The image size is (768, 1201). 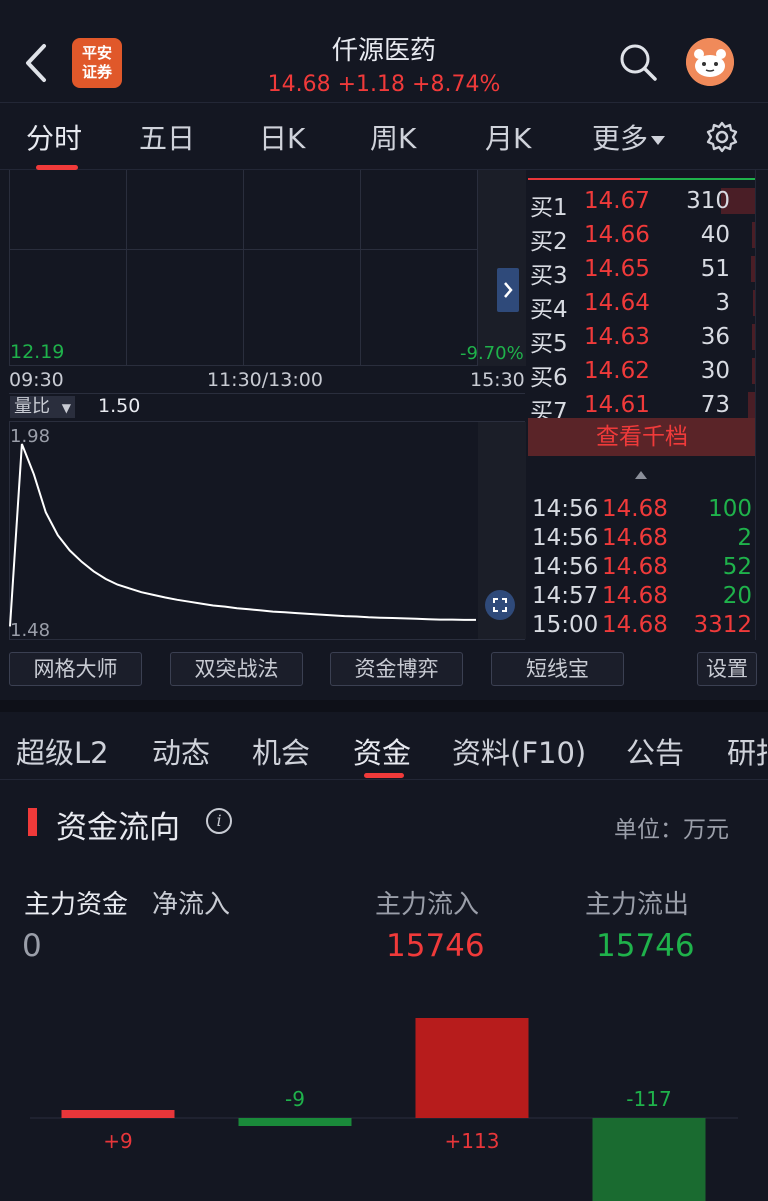 I want to click on tab-opportunity: 机会, so click(x=281, y=751).